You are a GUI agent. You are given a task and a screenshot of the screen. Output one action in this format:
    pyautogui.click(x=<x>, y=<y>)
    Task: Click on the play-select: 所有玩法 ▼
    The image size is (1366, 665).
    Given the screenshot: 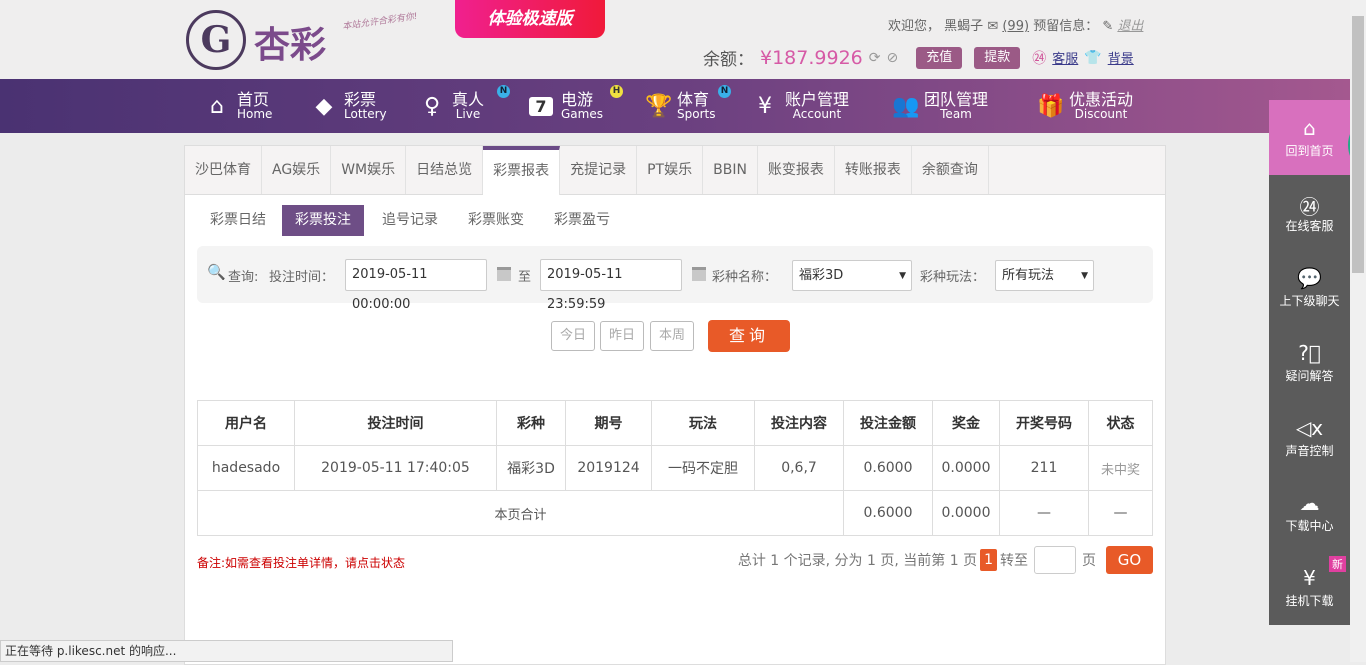 What is the action you would take?
    pyautogui.click(x=1044, y=275)
    